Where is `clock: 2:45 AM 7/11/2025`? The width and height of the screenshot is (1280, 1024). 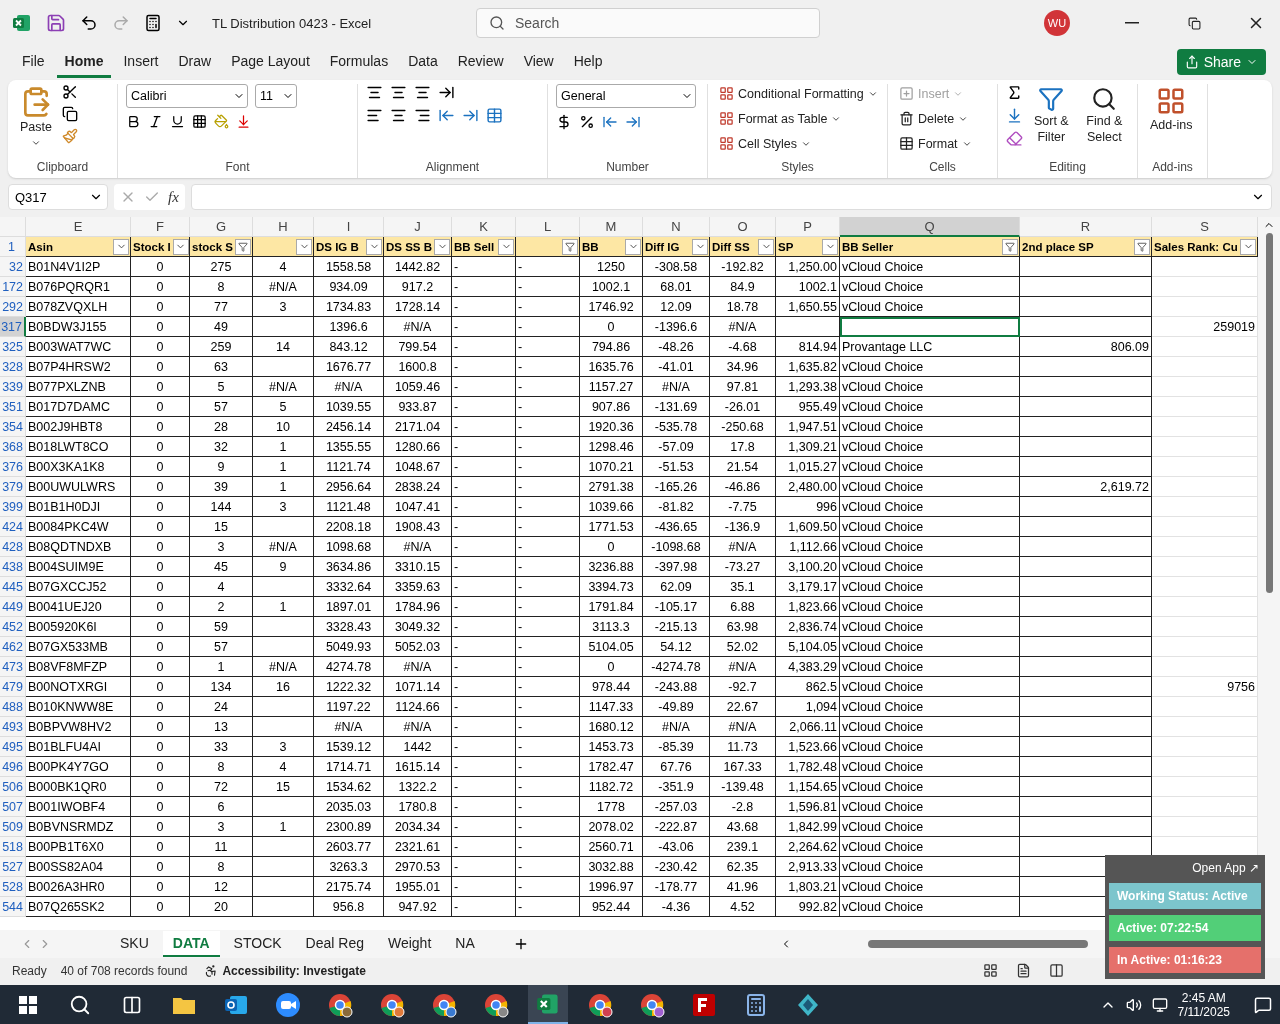
clock: 2:45 AM 7/11/2025 is located at coordinates (1203, 1004).